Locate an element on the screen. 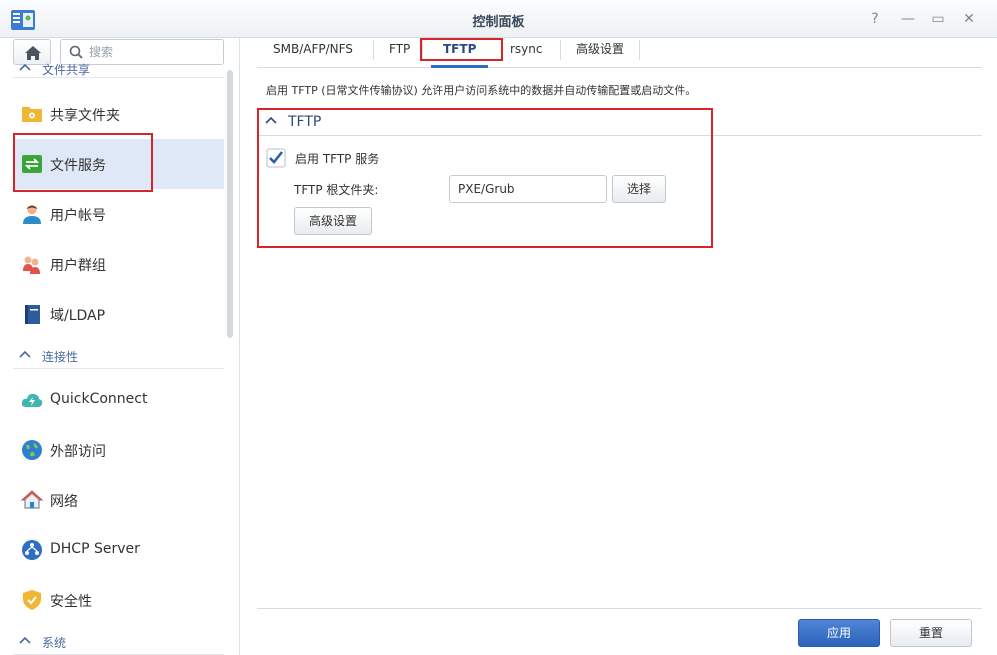  sidebar-item-shared-folder: 共享文件夹 is located at coordinates (118, 114).